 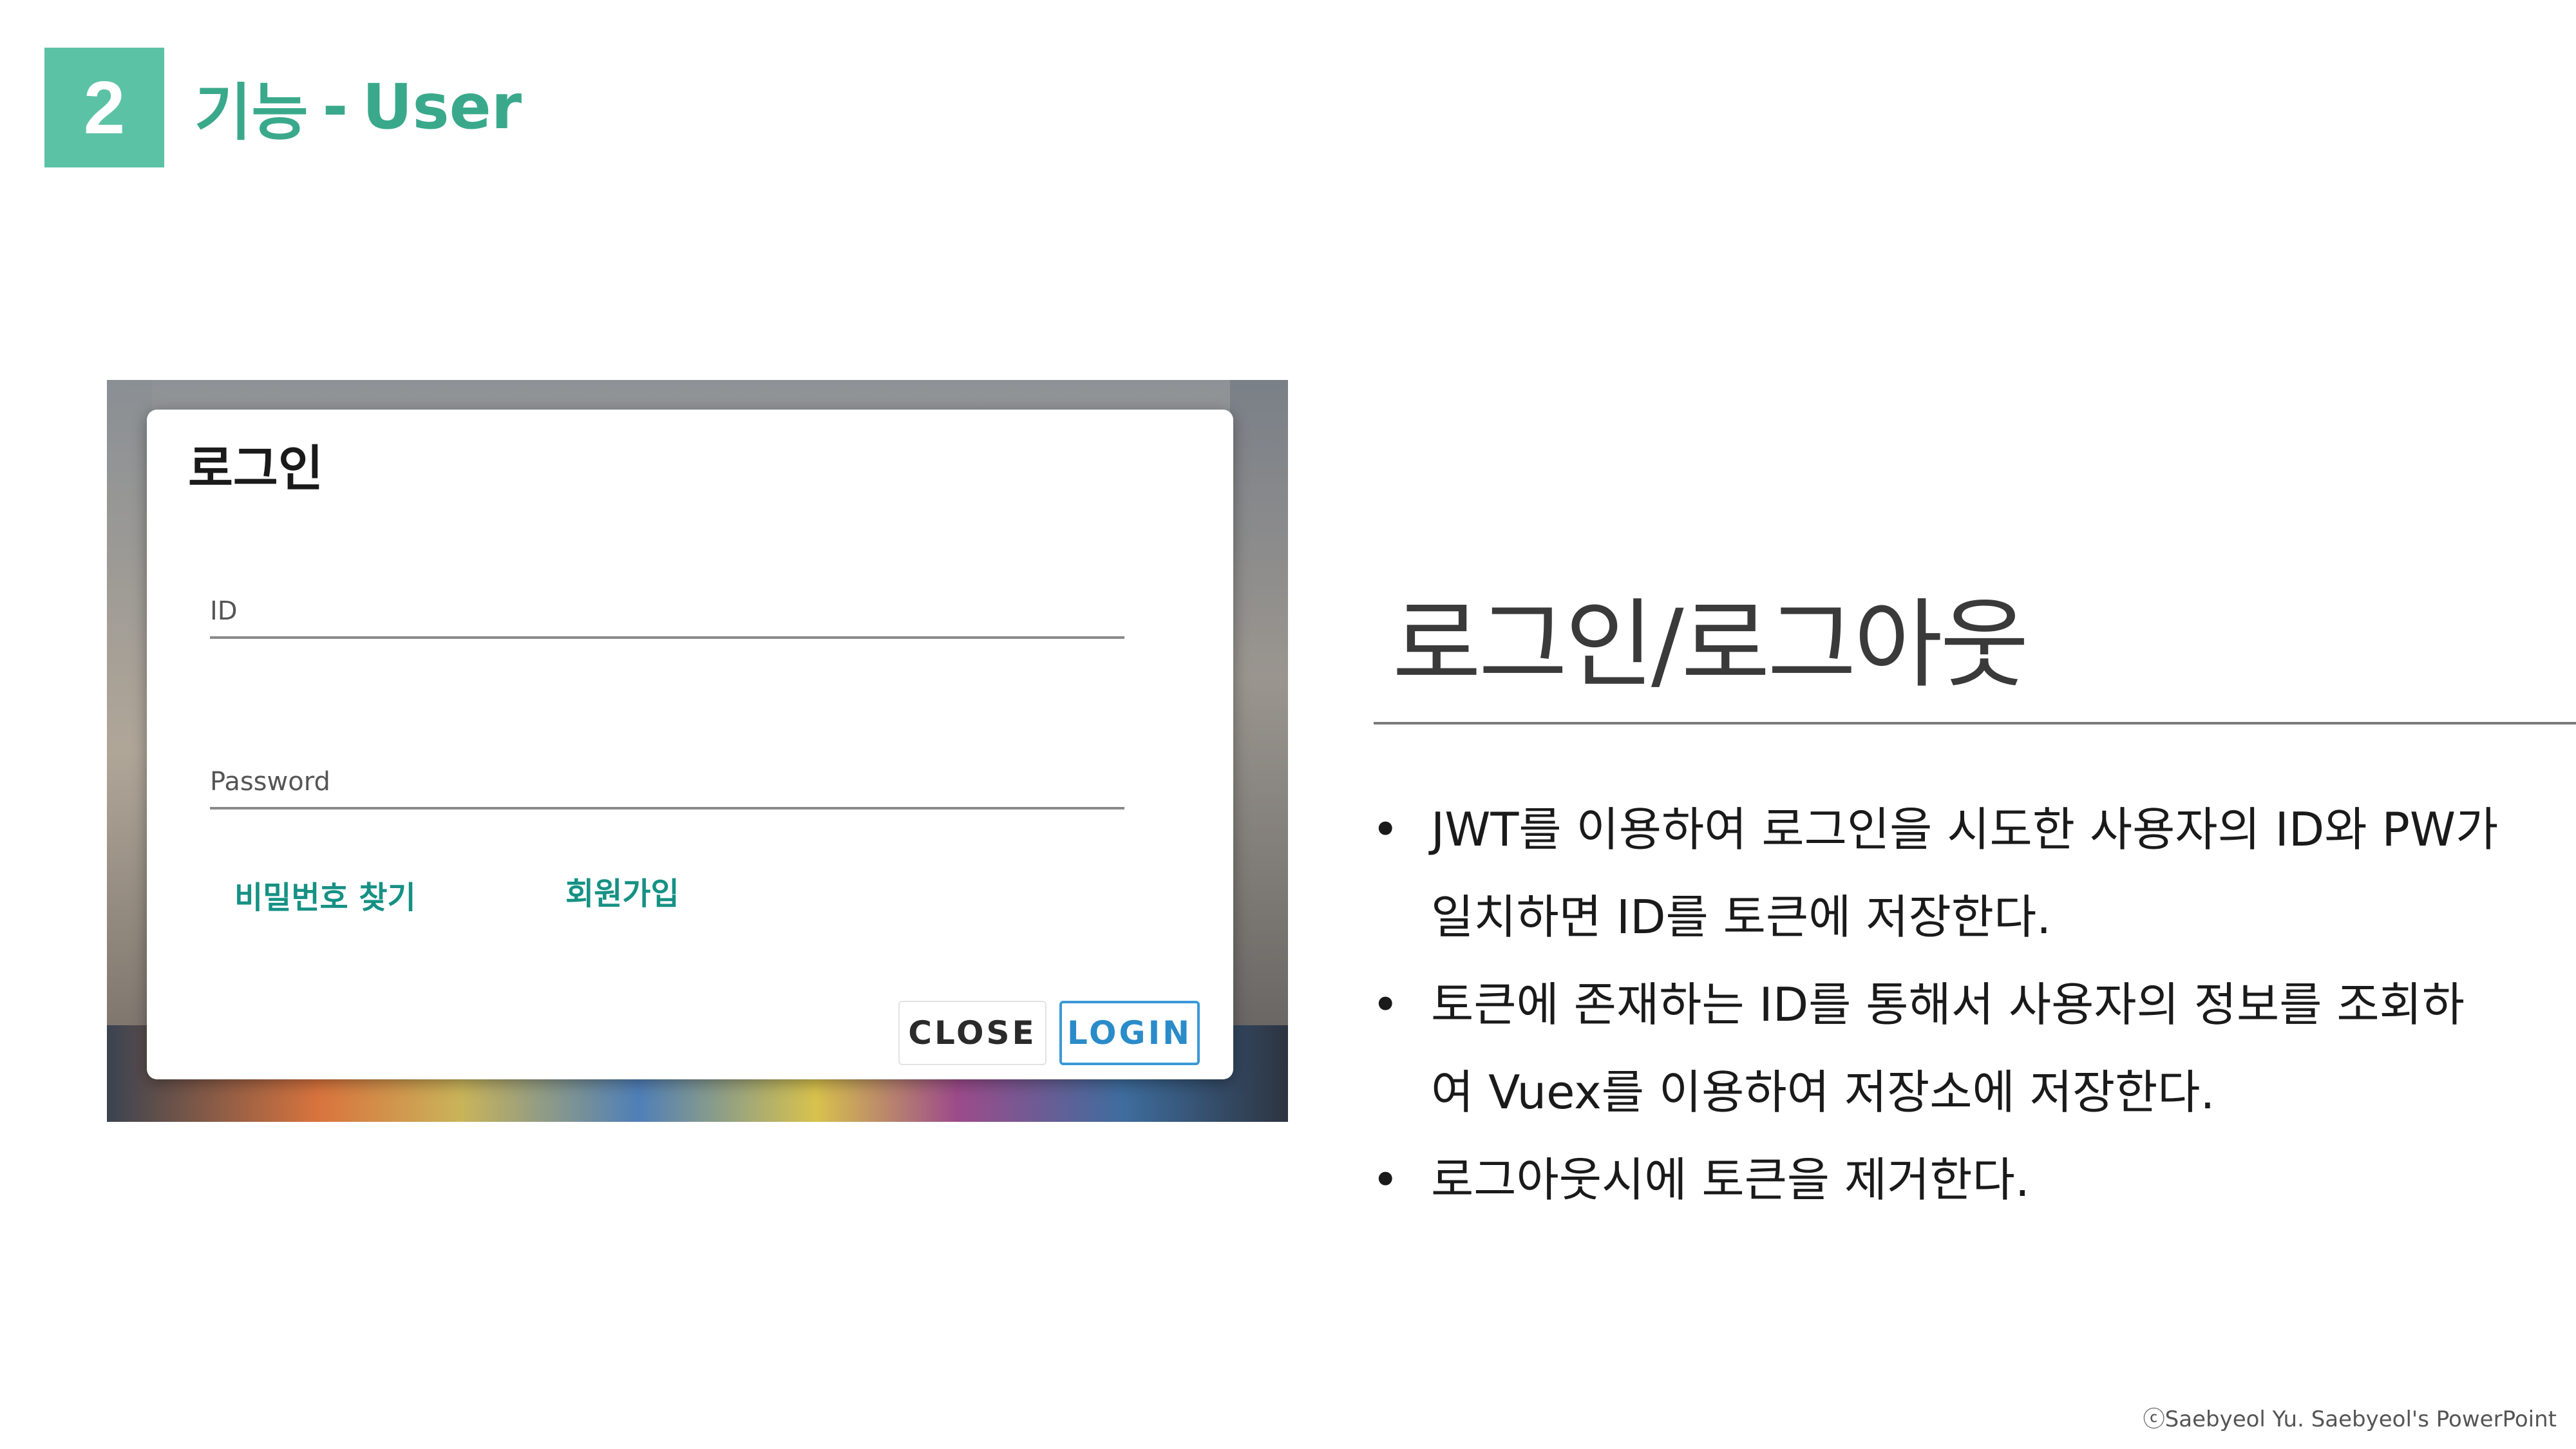 I want to click on section-title: 기능 - User, so click(x=358, y=107).